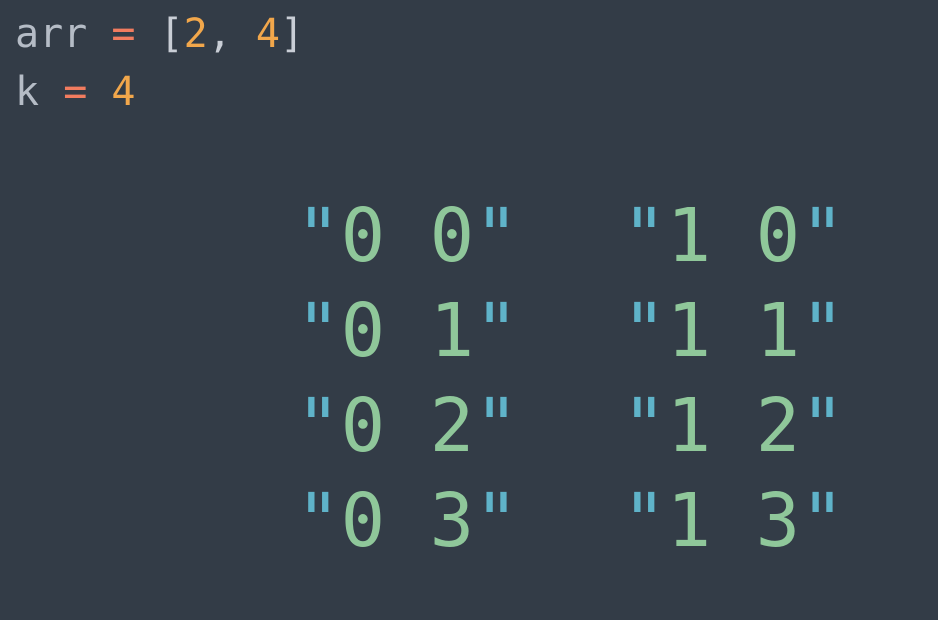 Image resolution: width=938 pixels, height=620 pixels. Describe the element at coordinates (733, 426) in the screenshot. I see `string-value: 1 2` at that location.